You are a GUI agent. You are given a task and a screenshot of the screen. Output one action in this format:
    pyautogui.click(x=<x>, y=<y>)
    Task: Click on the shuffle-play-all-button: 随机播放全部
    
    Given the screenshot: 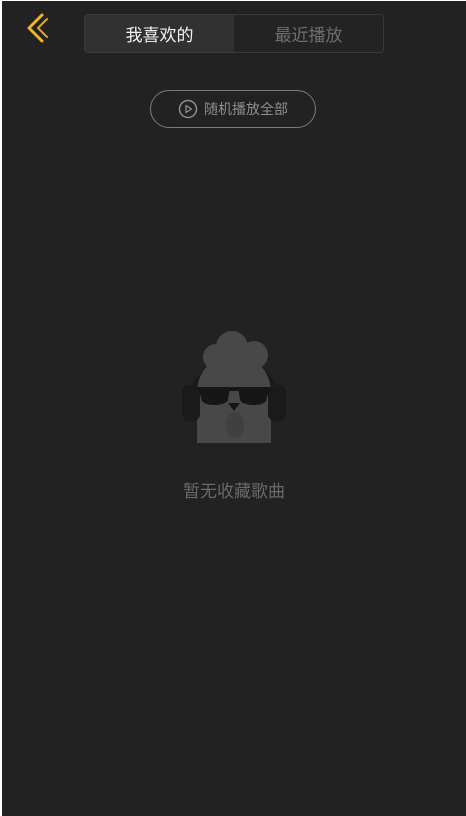 What is the action you would take?
    pyautogui.click(x=233, y=109)
    